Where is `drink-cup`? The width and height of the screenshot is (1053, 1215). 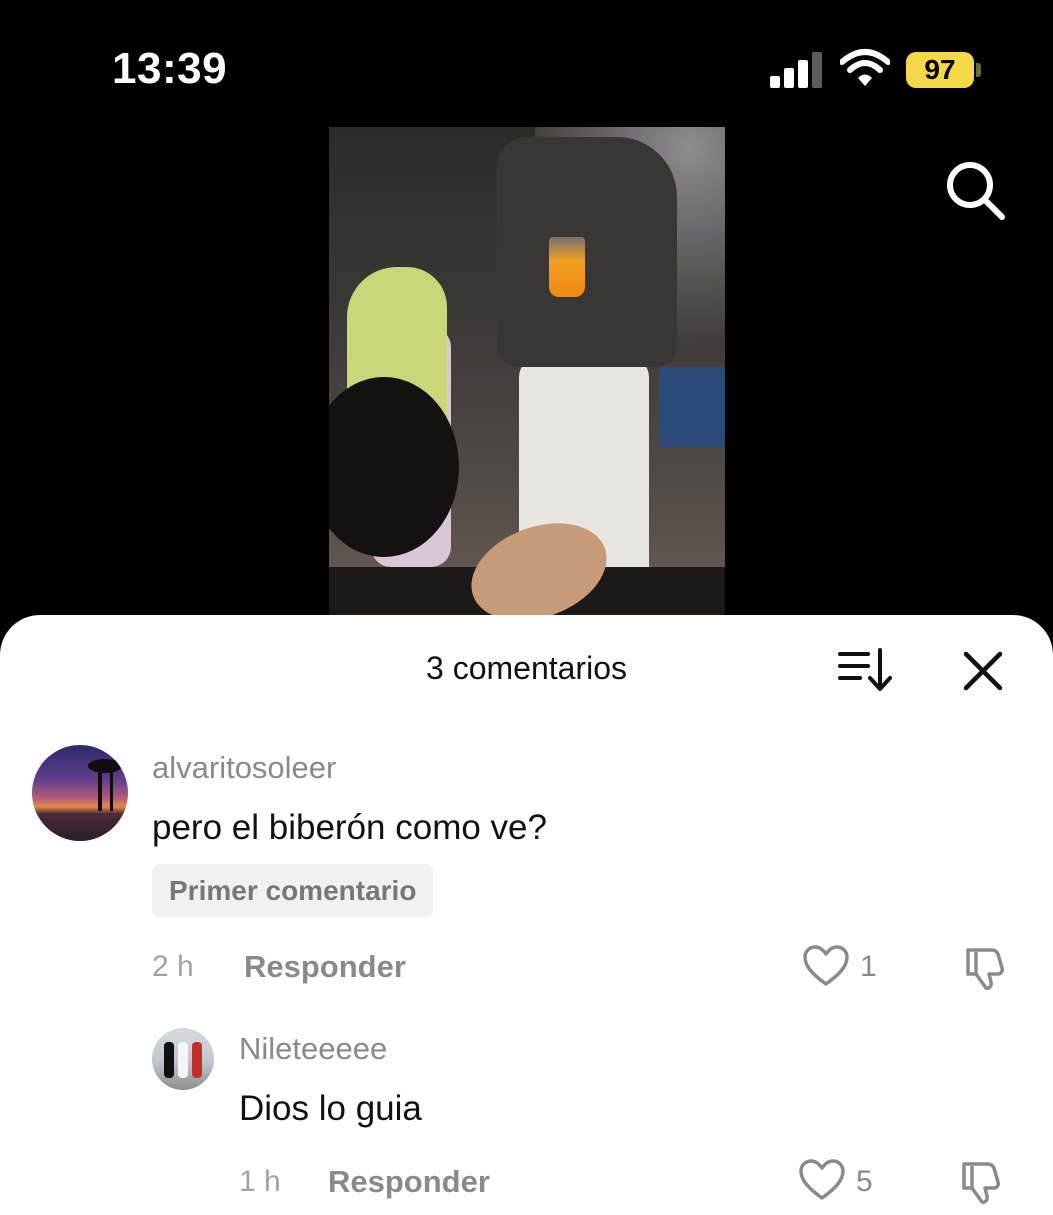 drink-cup is located at coordinates (567, 267).